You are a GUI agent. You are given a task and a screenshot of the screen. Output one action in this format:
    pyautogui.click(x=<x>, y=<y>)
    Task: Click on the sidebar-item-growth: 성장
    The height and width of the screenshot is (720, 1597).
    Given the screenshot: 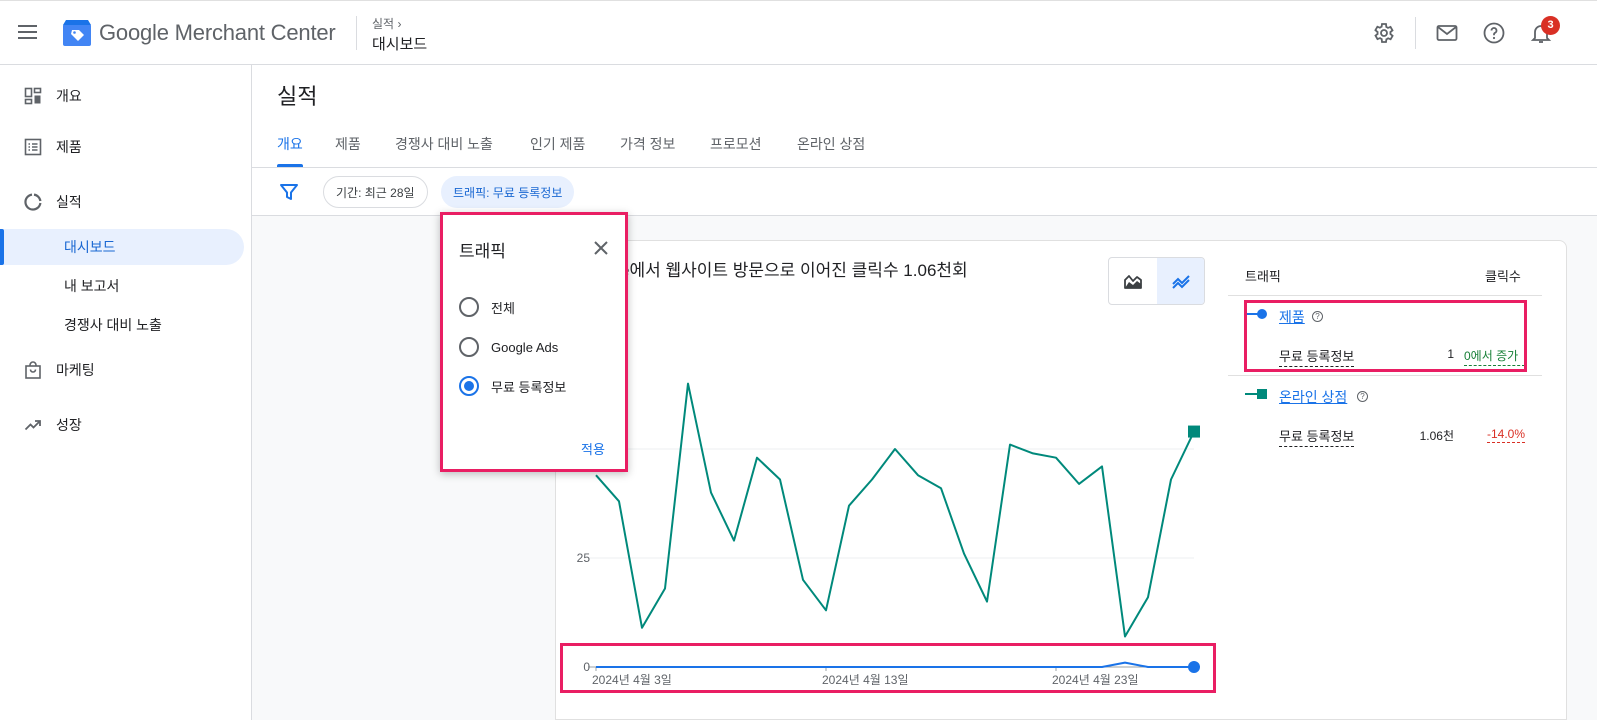 What is the action you would take?
    pyautogui.click(x=122, y=425)
    